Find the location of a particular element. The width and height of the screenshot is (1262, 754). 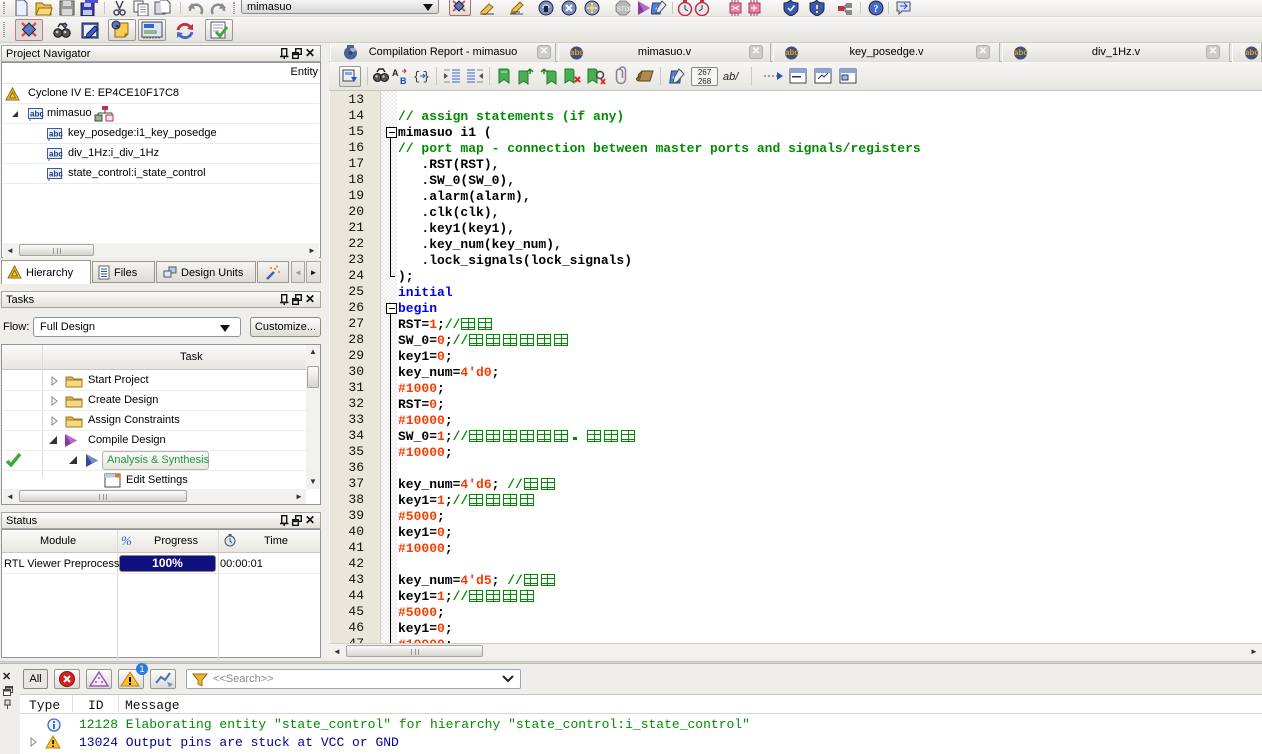

svg-text: A is located at coordinates (395, 73).